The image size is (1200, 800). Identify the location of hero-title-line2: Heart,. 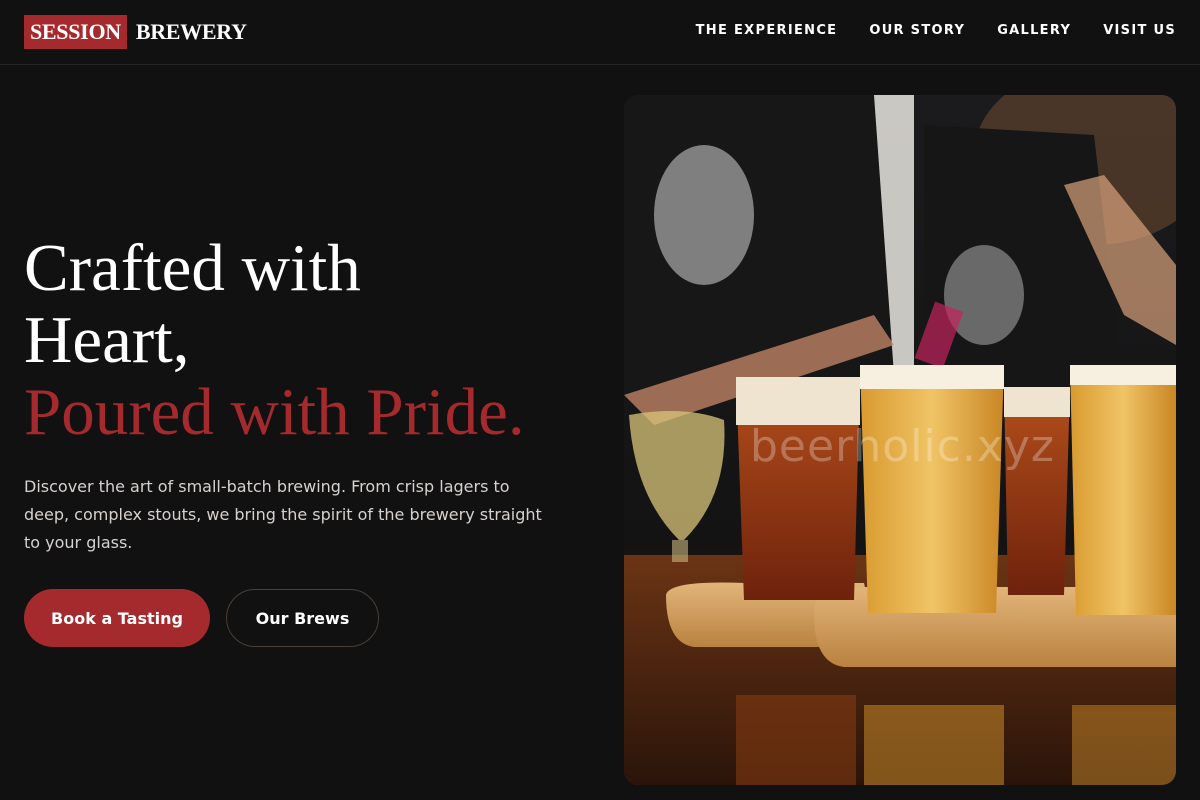
(107, 340).